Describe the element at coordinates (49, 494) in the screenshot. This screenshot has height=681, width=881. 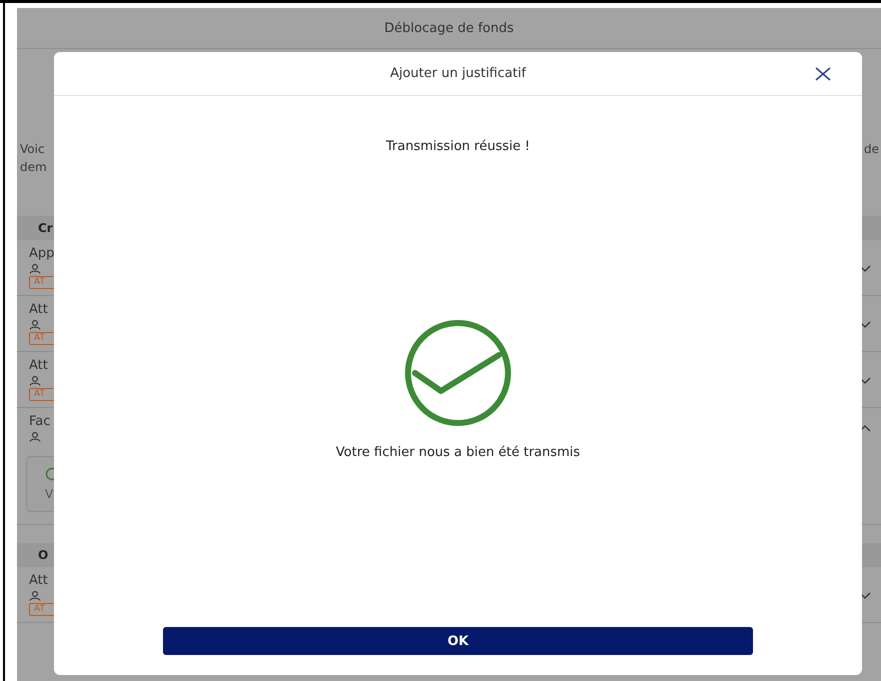
I see `card-text: V` at that location.